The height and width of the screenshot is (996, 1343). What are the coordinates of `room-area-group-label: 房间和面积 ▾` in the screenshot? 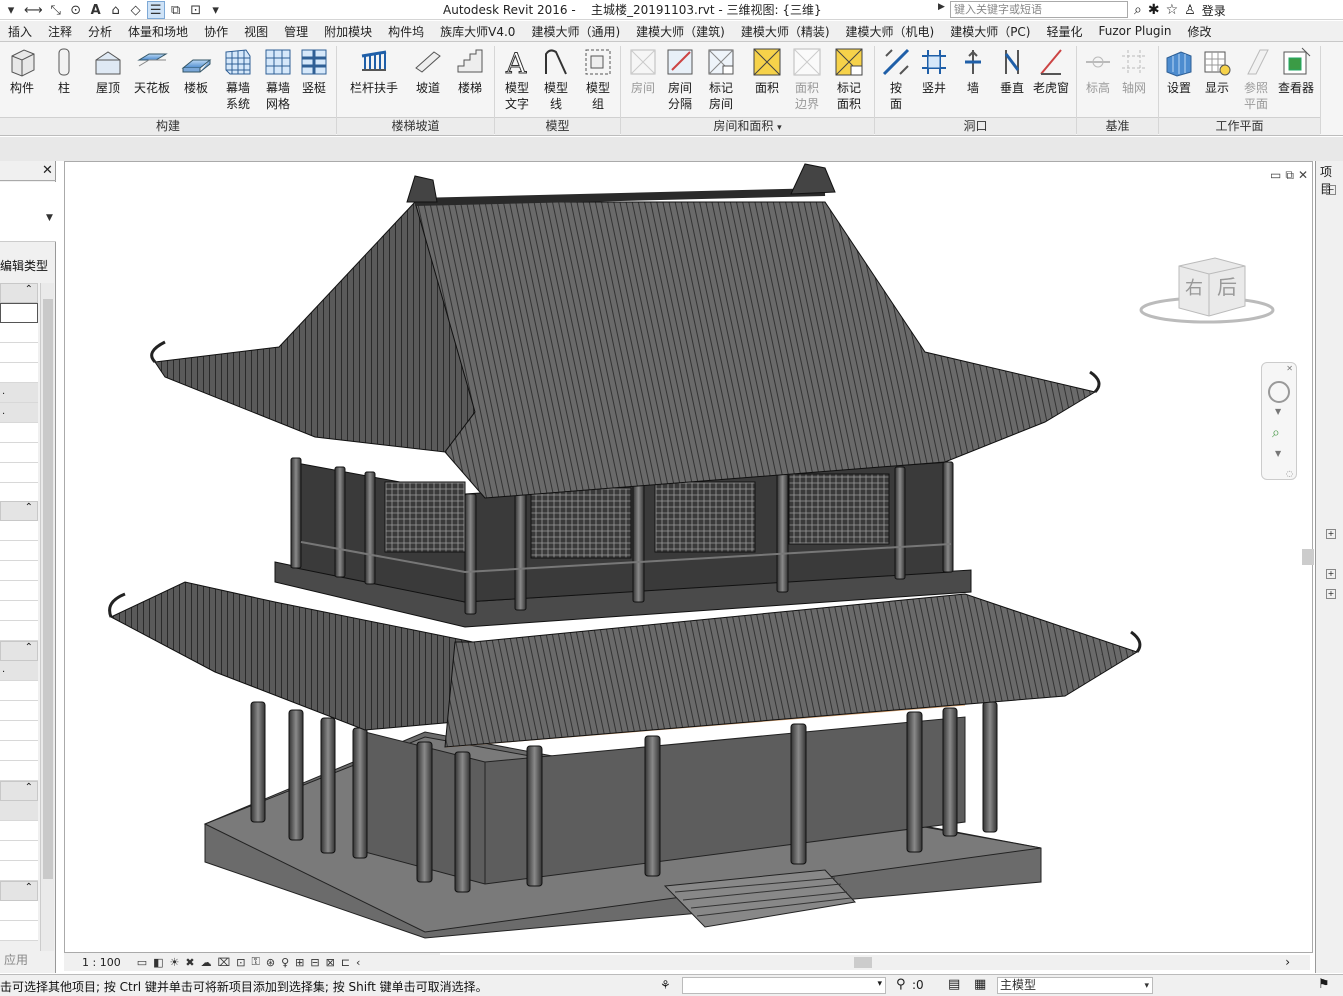 It's located at (747, 126).